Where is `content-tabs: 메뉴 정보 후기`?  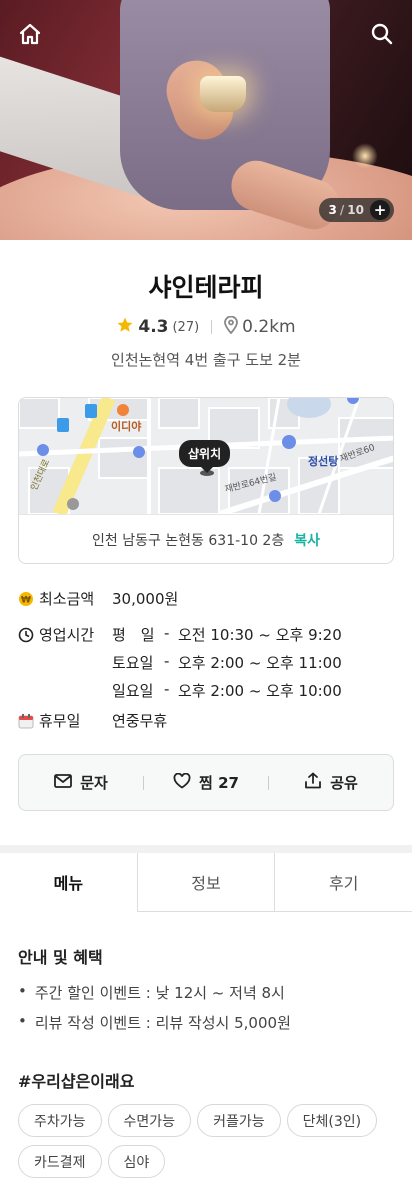
content-tabs: 메뉴 정보 후기 is located at coordinates (206, 882).